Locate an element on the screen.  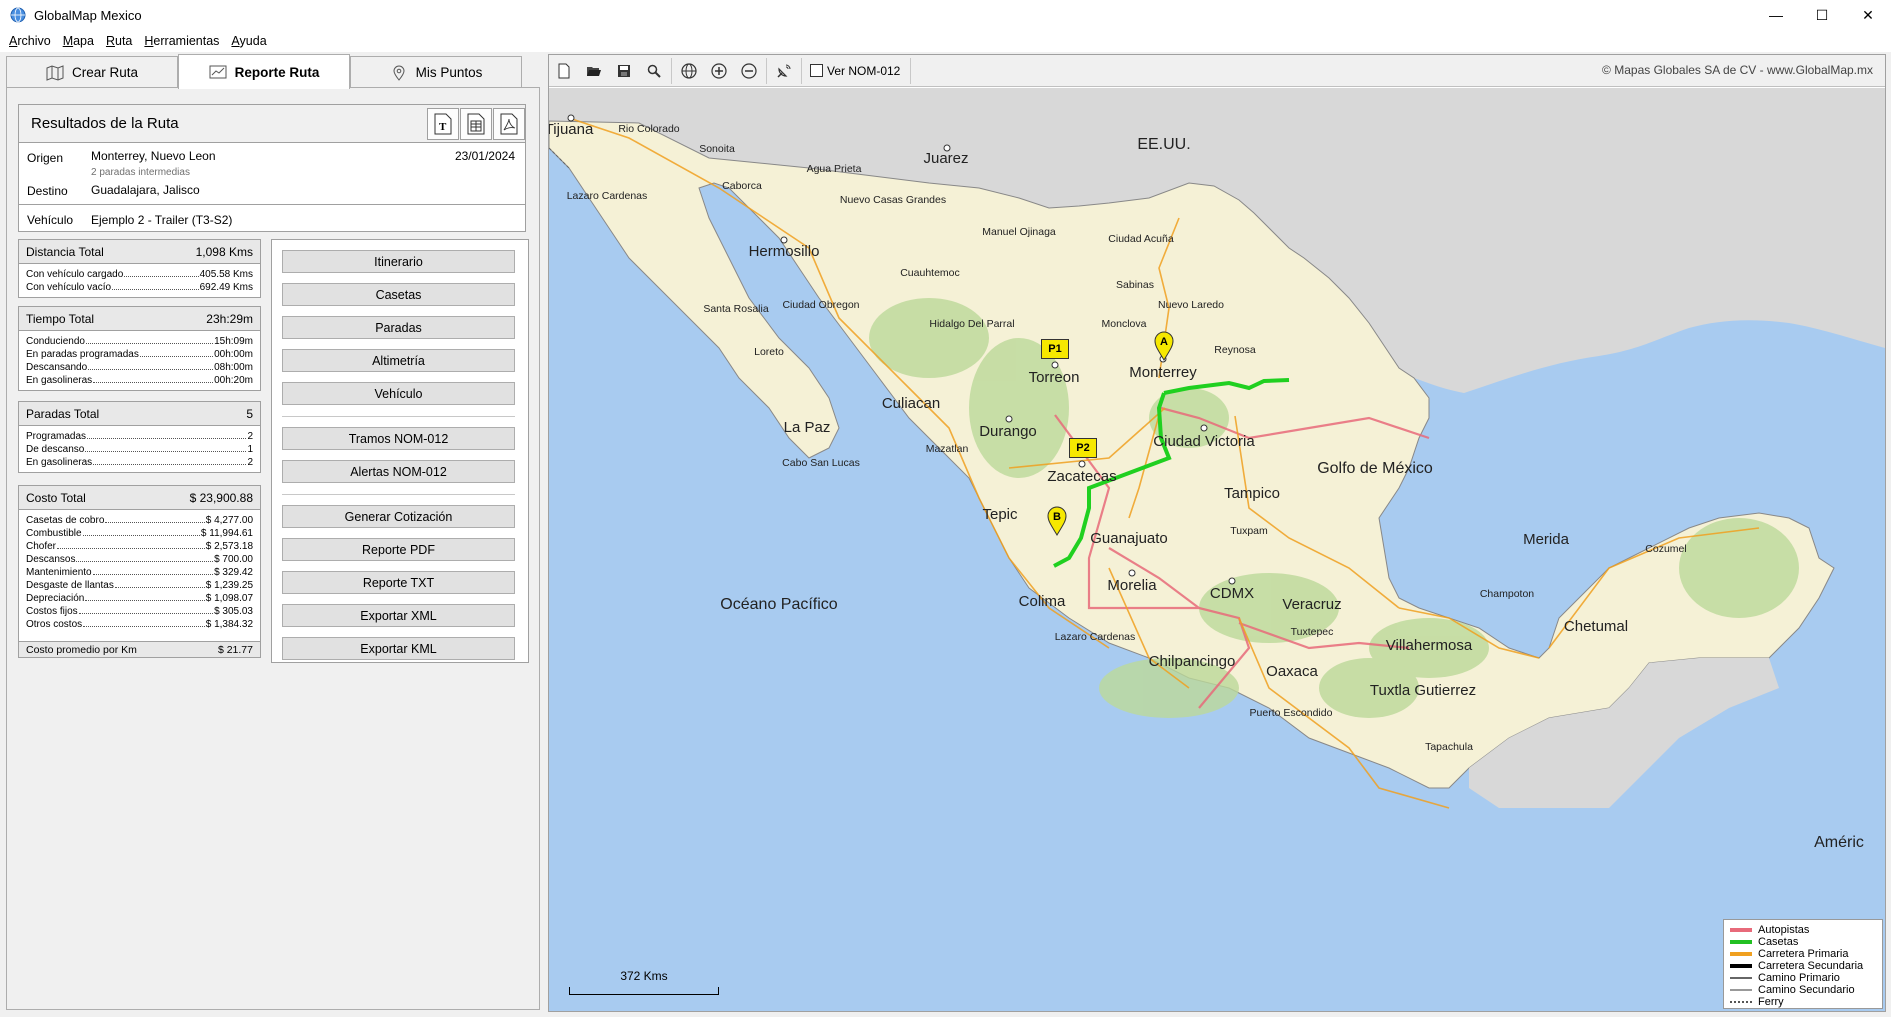
destination-value: Guadalajara, Jalisco is located at coordinates (145, 190).